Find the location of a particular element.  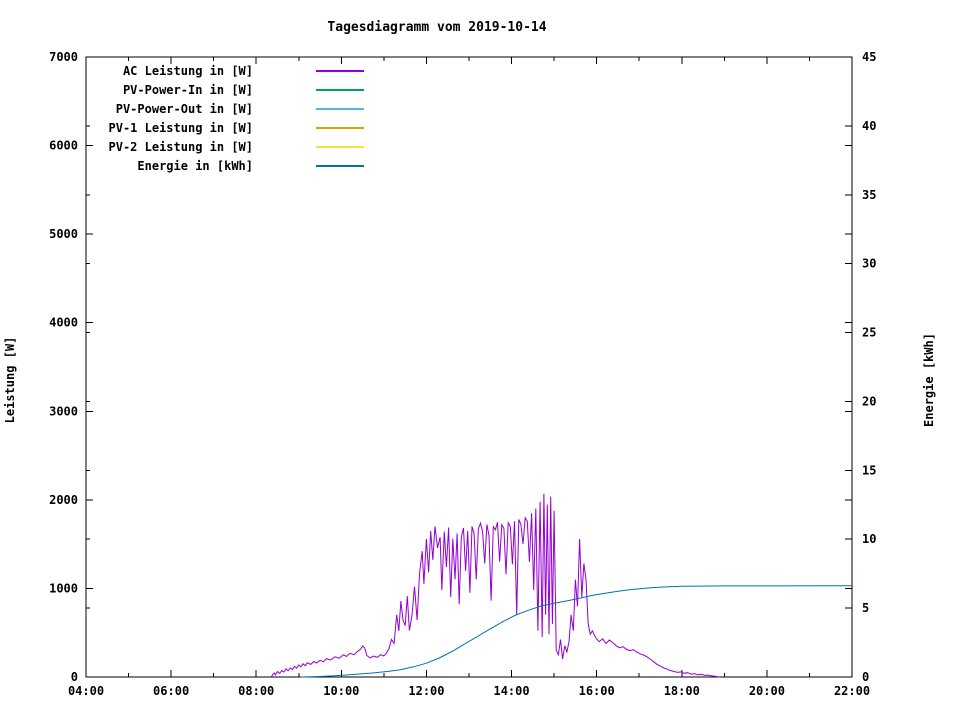

x-tick-label: 20:00 is located at coordinates (767, 691).